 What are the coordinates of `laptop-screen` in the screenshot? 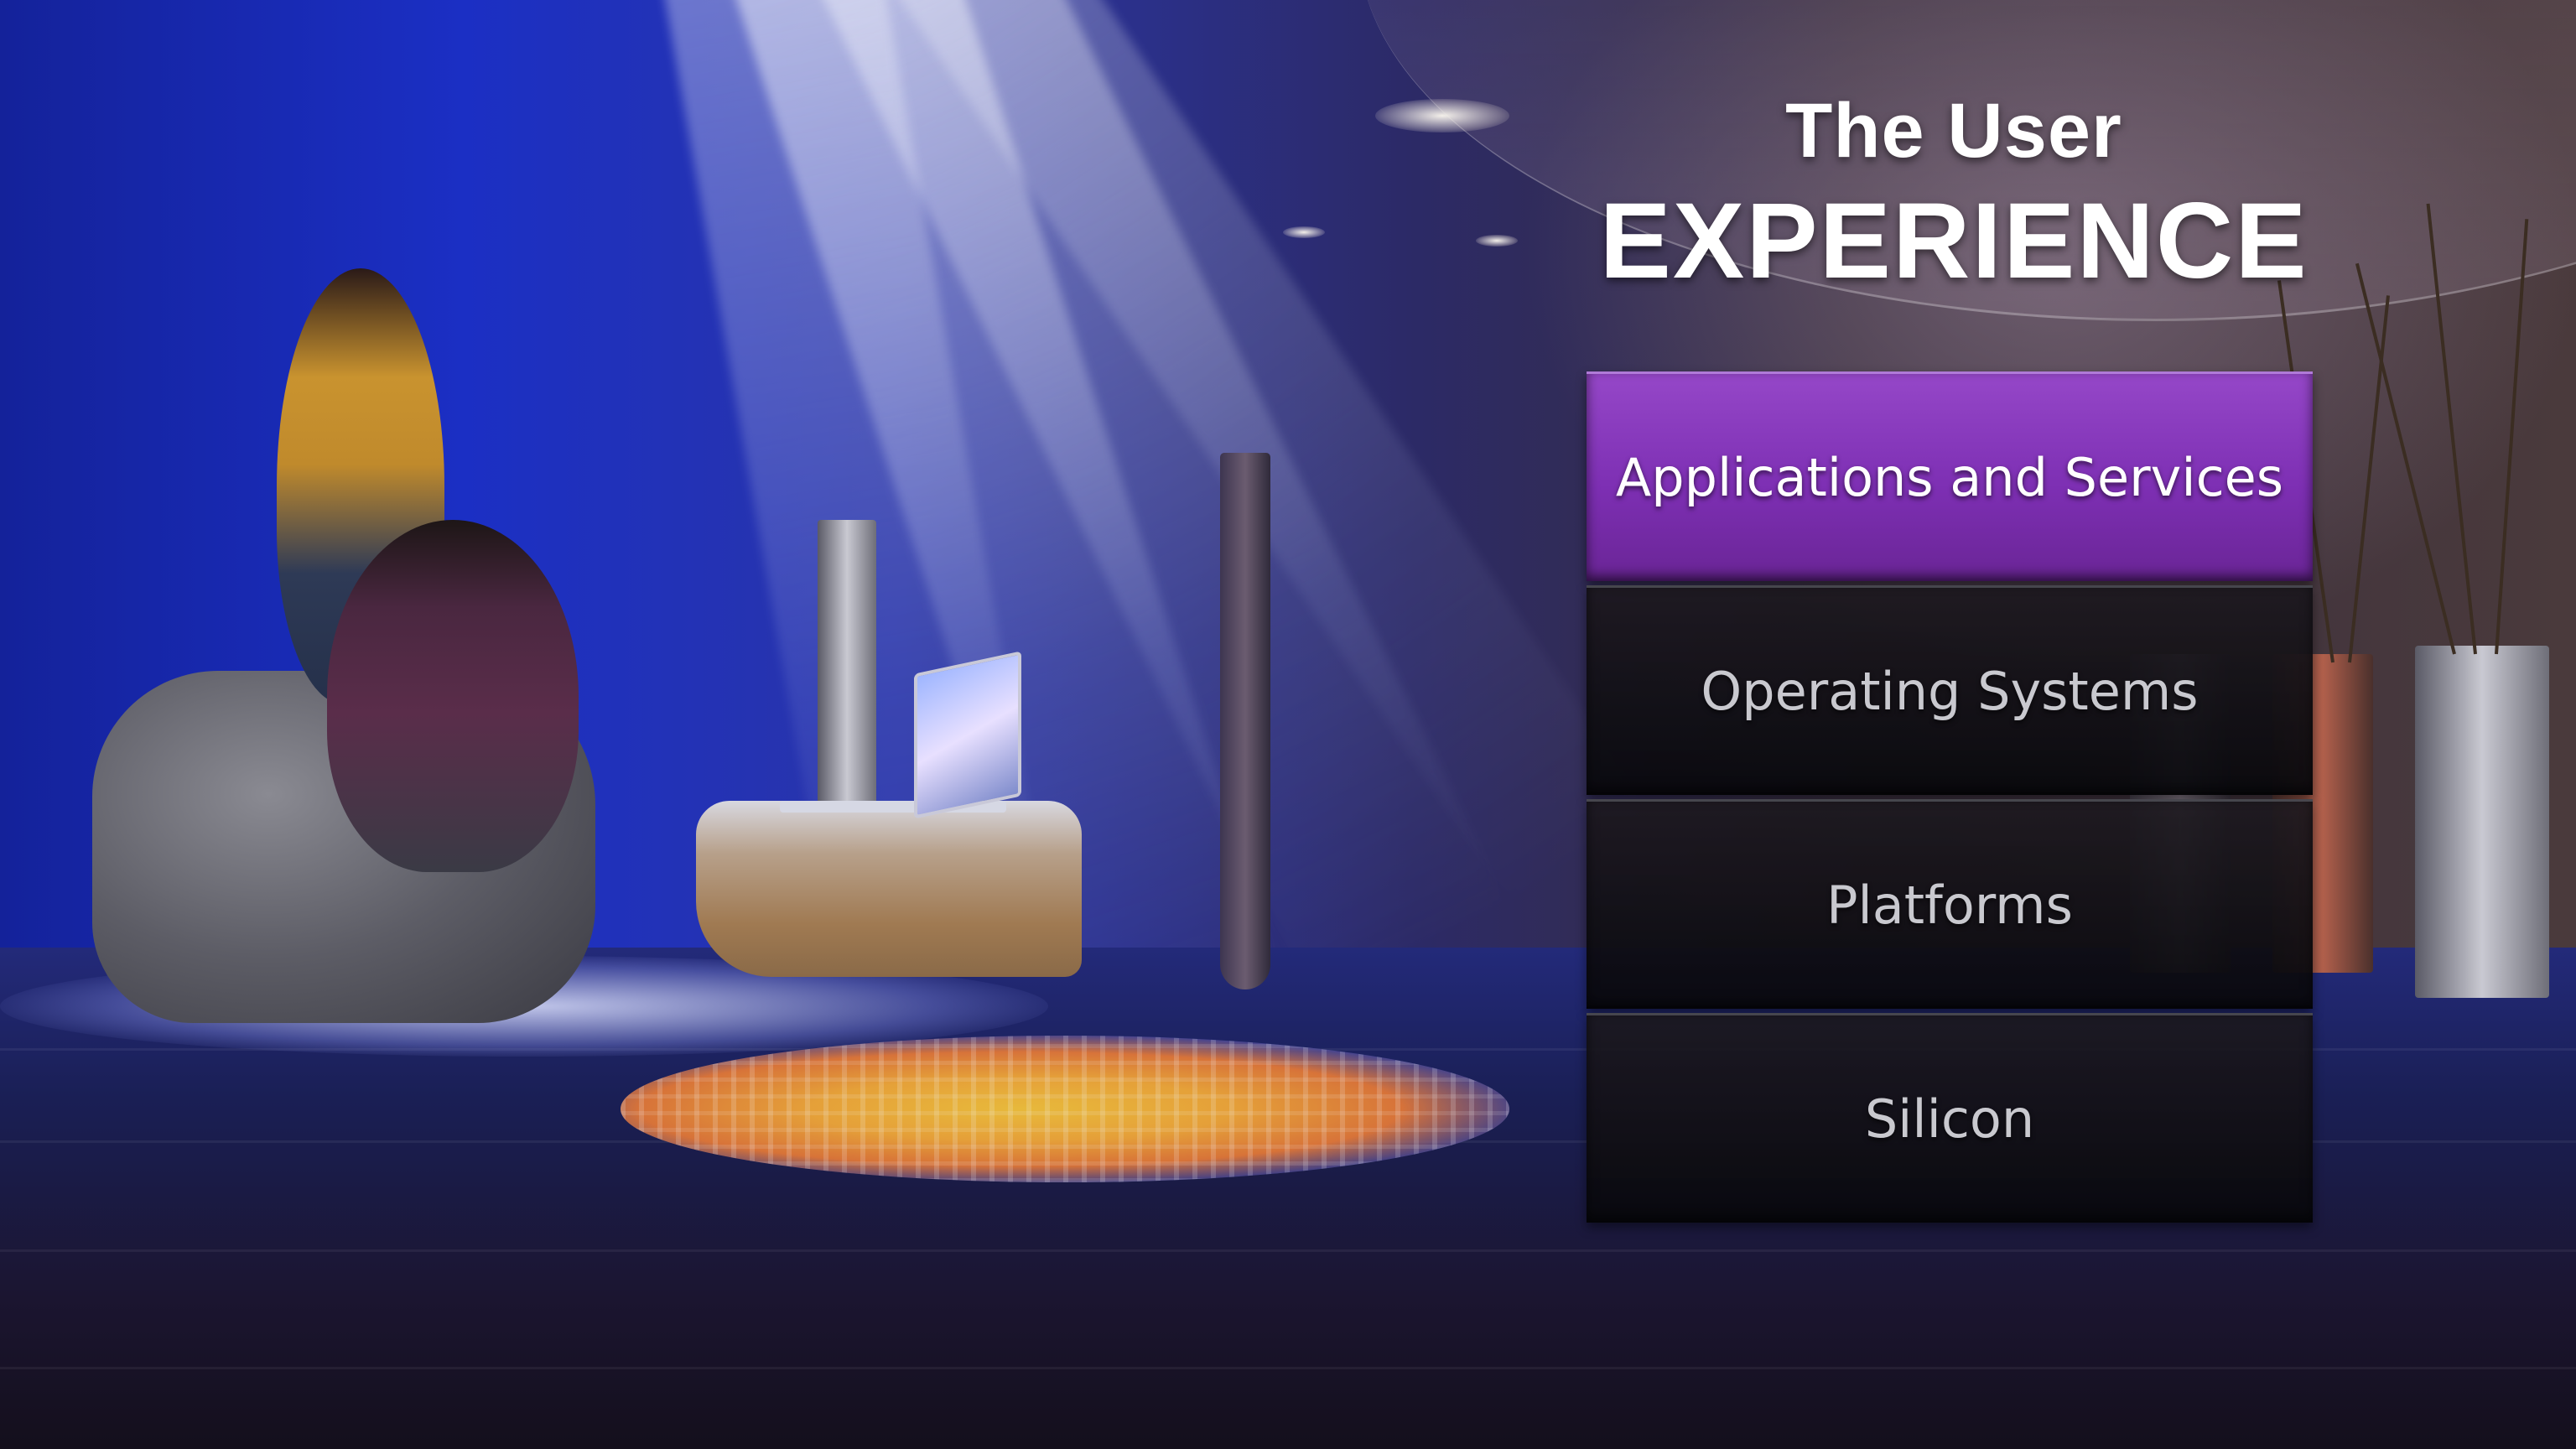 It's located at (967, 735).